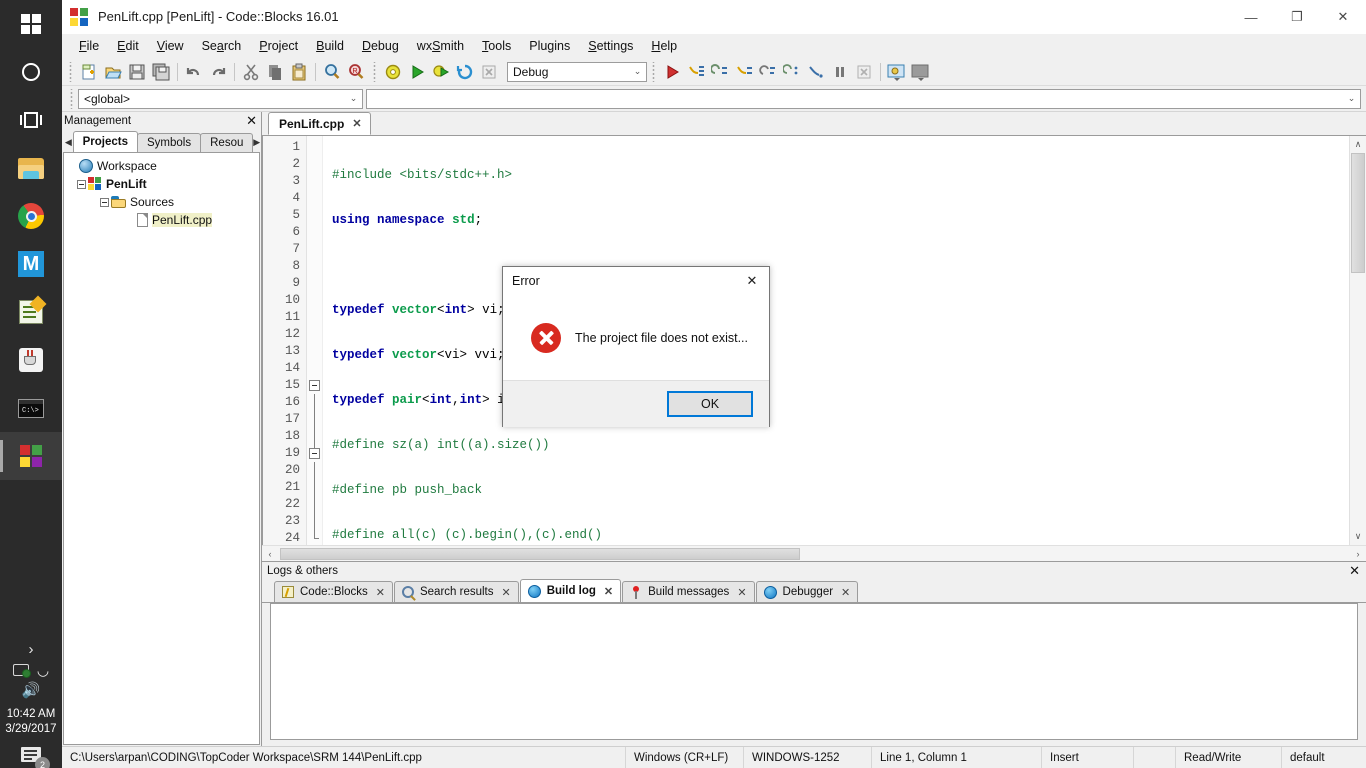 The height and width of the screenshot is (768, 1366). I want to click on tab-projects: Projects, so click(105, 141).